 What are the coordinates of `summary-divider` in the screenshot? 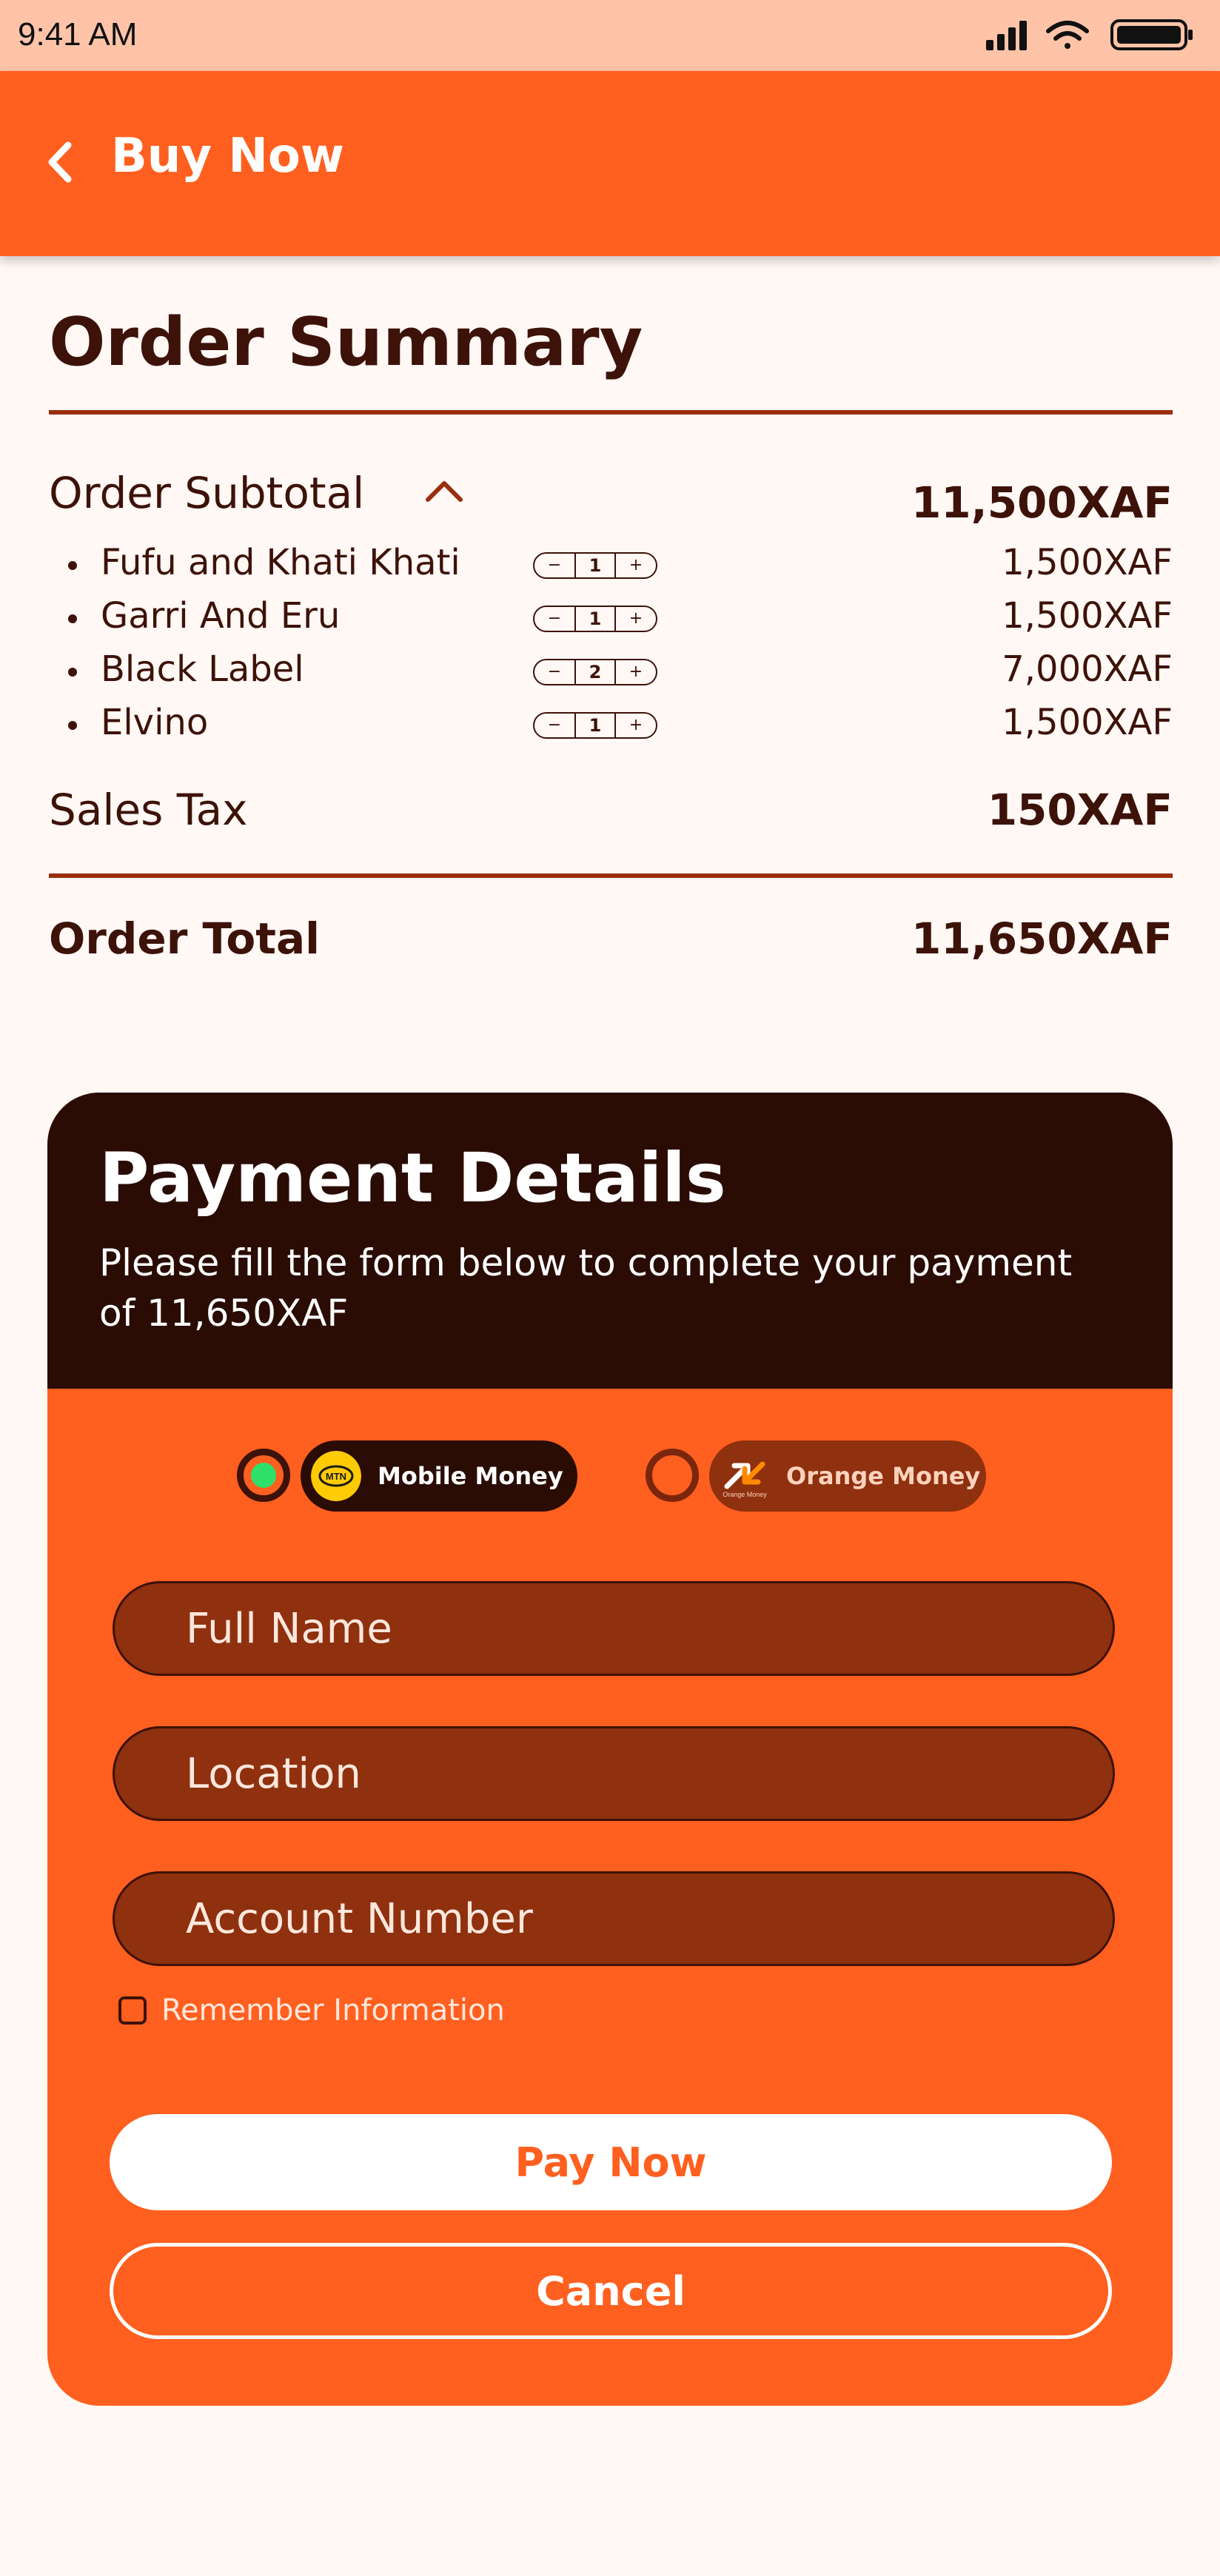 It's located at (611, 412).